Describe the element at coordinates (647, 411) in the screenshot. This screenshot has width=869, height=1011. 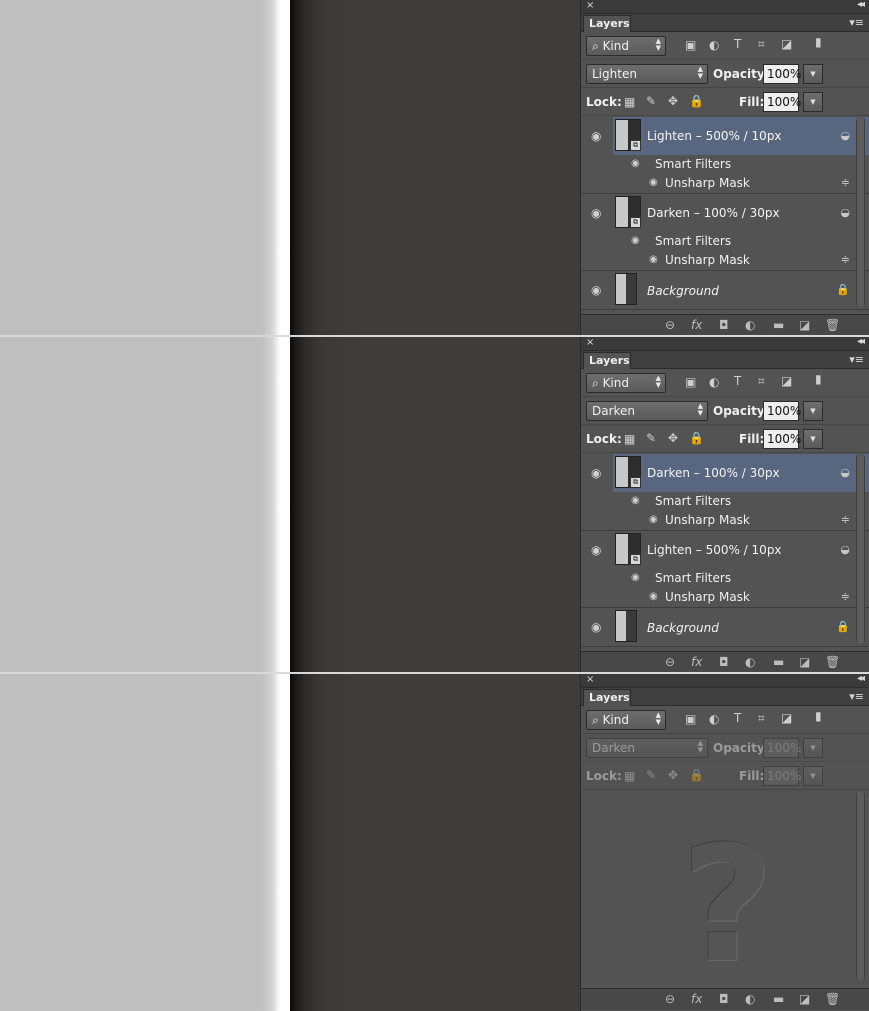
I see `blend-mode-dropdown: Darken ▲ ▼` at that location.